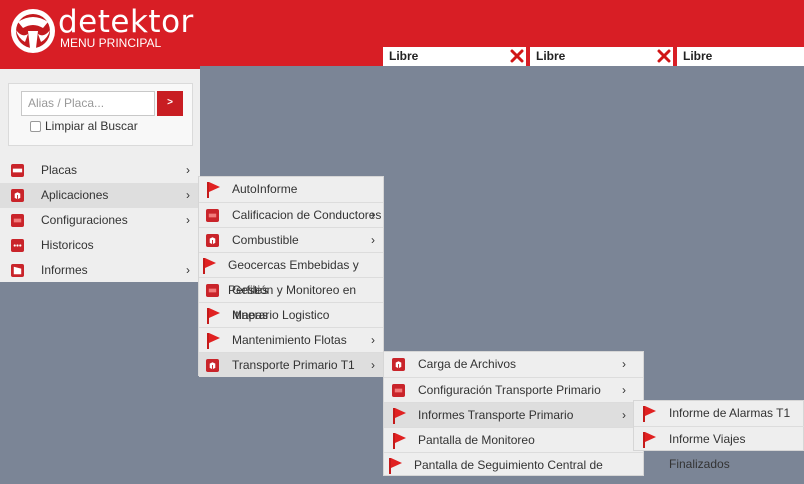  Describe the element at coordinates (67, 245) in the screenshot. I see `menu-item-label: Historicos` at that location.